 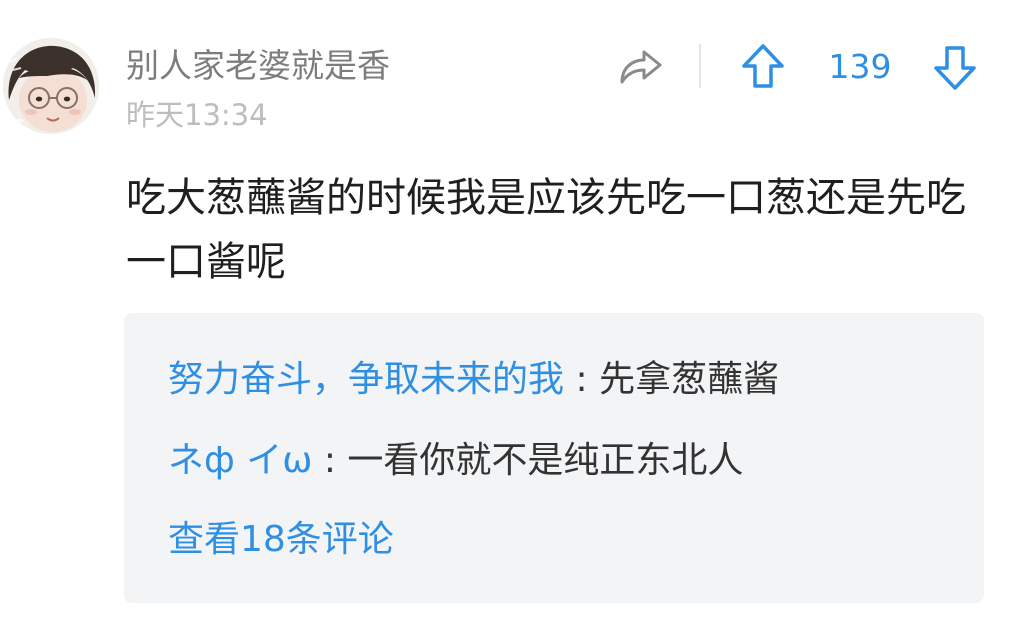 I want to click on reply-item: ネф イω : 一看你就不是纯正东北人, so click(x=455, y=461).